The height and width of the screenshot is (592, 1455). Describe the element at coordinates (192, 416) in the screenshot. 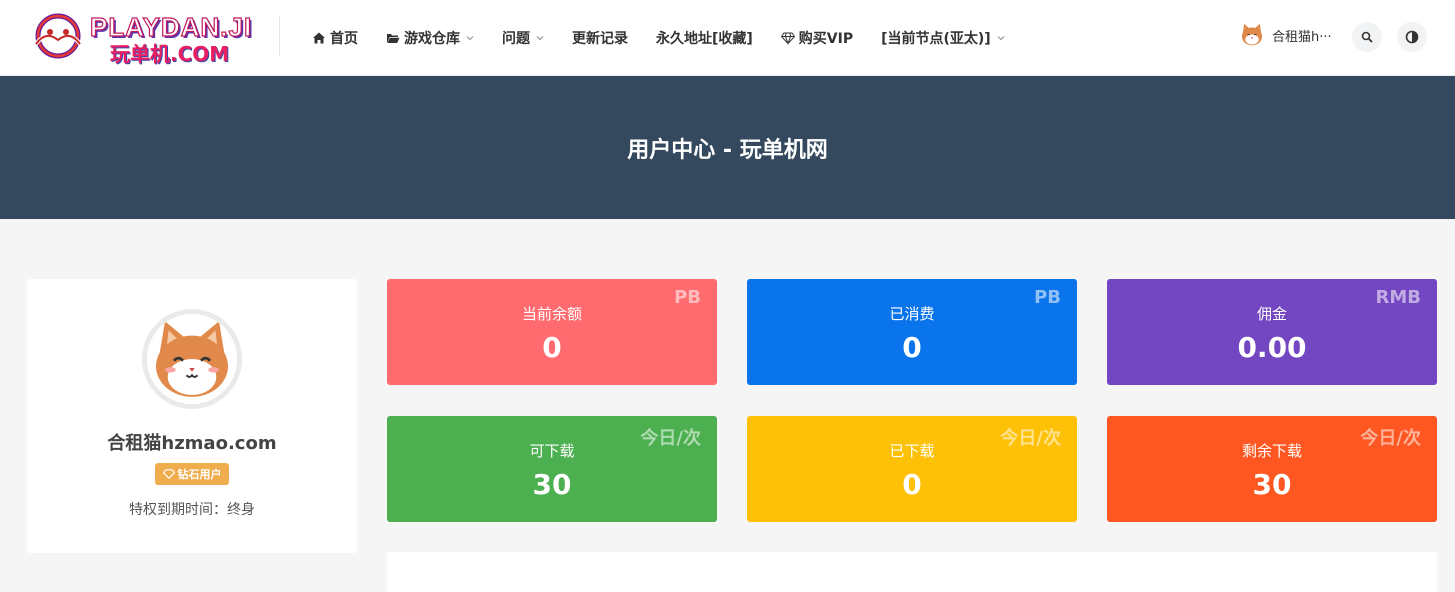

I see `profile-card: 合租猫hzmao.com 钻石用户 特权到期时间：终身` at that location.